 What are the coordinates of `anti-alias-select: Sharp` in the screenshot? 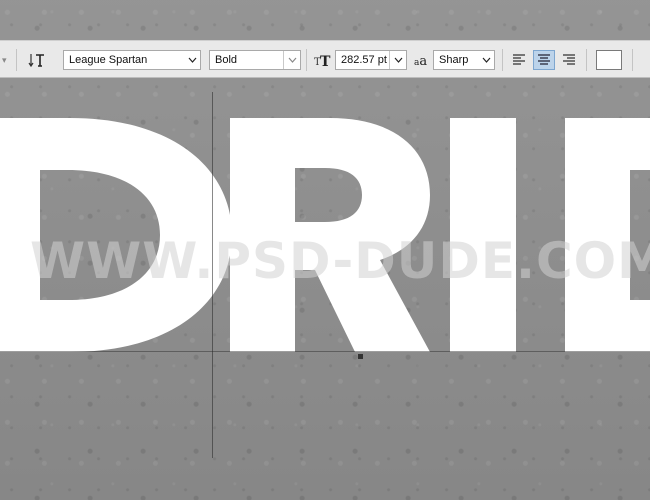 It's located at (464, 60).